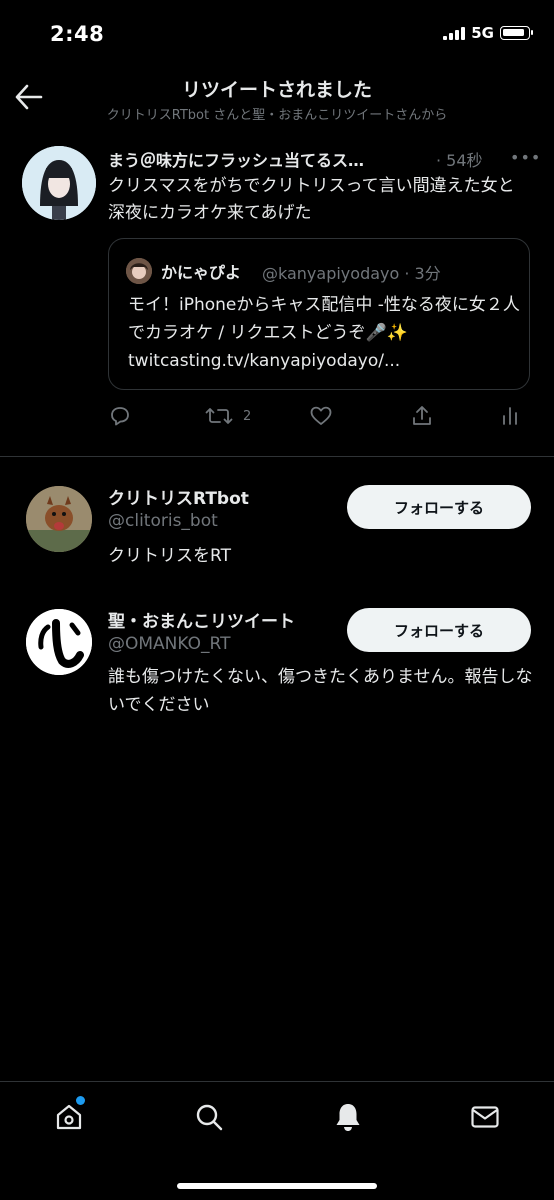 The image size is (554, 1200). I want to click on like-button, so click(321, 416).